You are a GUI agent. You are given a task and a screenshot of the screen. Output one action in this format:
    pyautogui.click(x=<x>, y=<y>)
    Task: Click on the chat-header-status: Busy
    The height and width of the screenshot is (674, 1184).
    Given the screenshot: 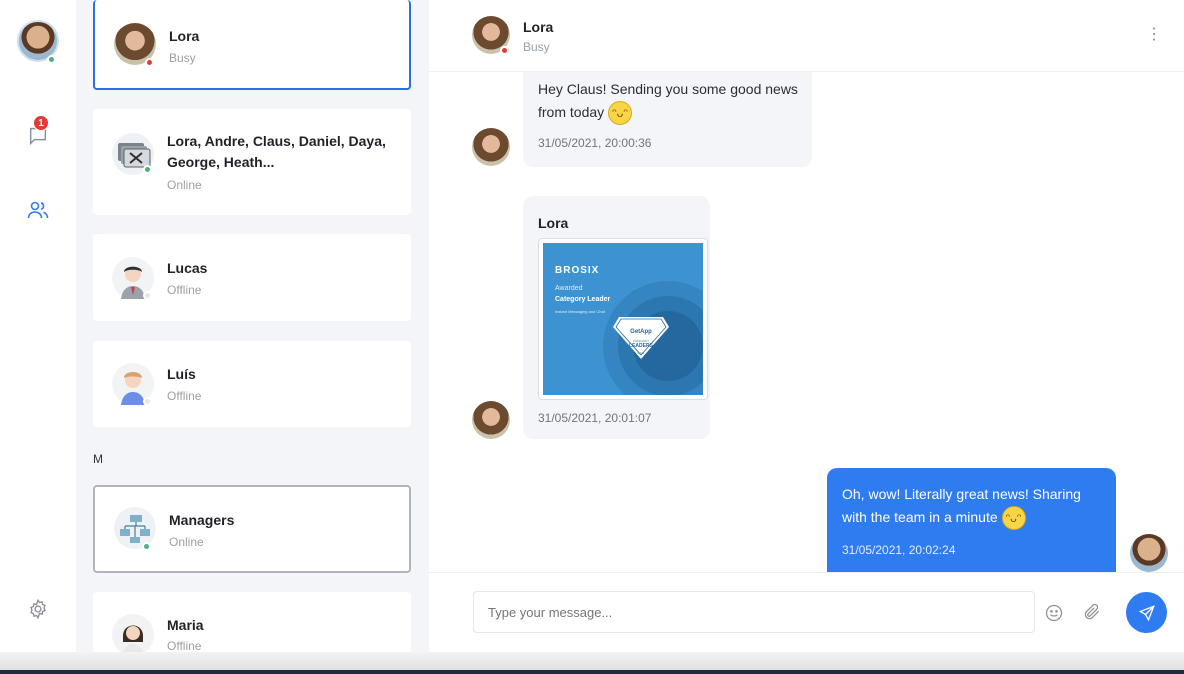 What is the action you would take?
    pyautogui.click(x=536, y=47)
    